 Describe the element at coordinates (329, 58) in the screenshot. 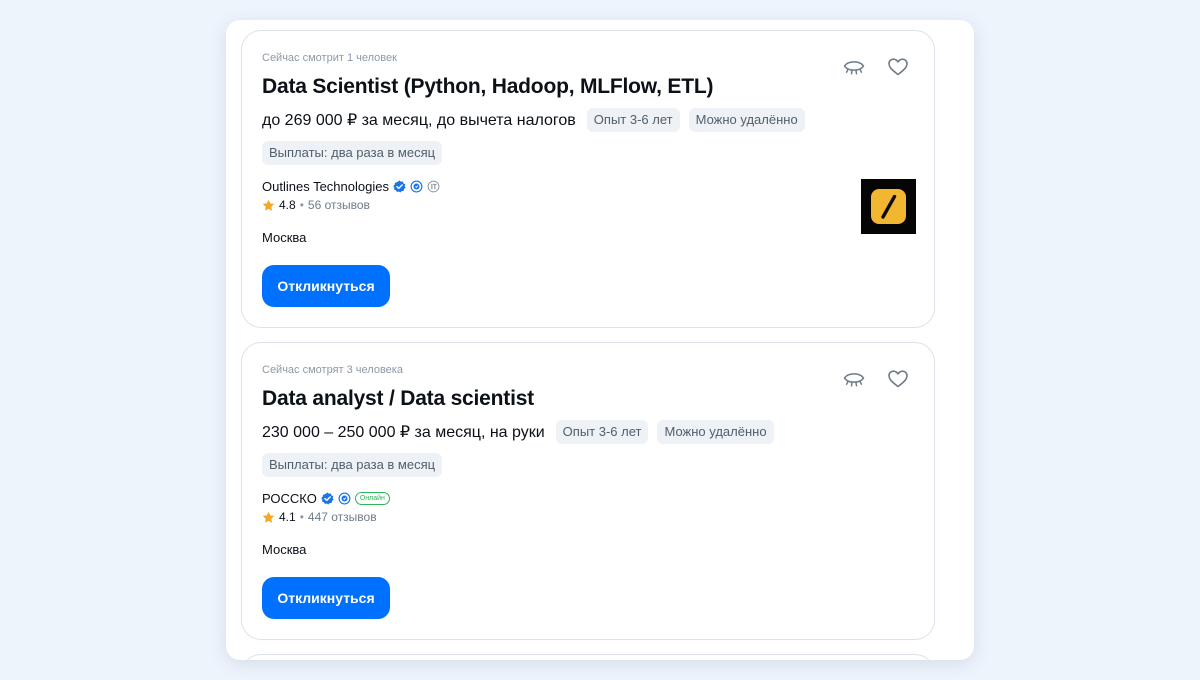

I see `viewers-count: Сейчас смотрит 1 человек` at that location.